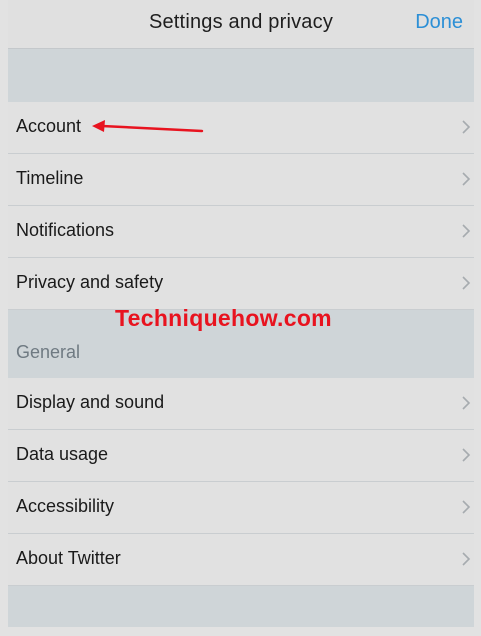  What do you see at coordinates (241, 456) in the screenshot?
I see `settings-row-data-usage: Data usage` at bounding box center [241, 456].